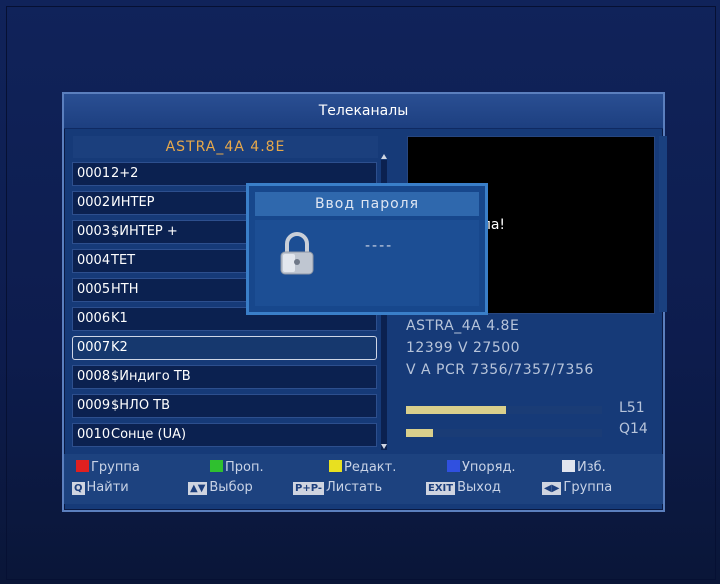 Image resolution: width=720 pixels, height=584 pixels. Describe the element at coordinates (299, 257) in the screenshot. I see `lock-icon` at that location.